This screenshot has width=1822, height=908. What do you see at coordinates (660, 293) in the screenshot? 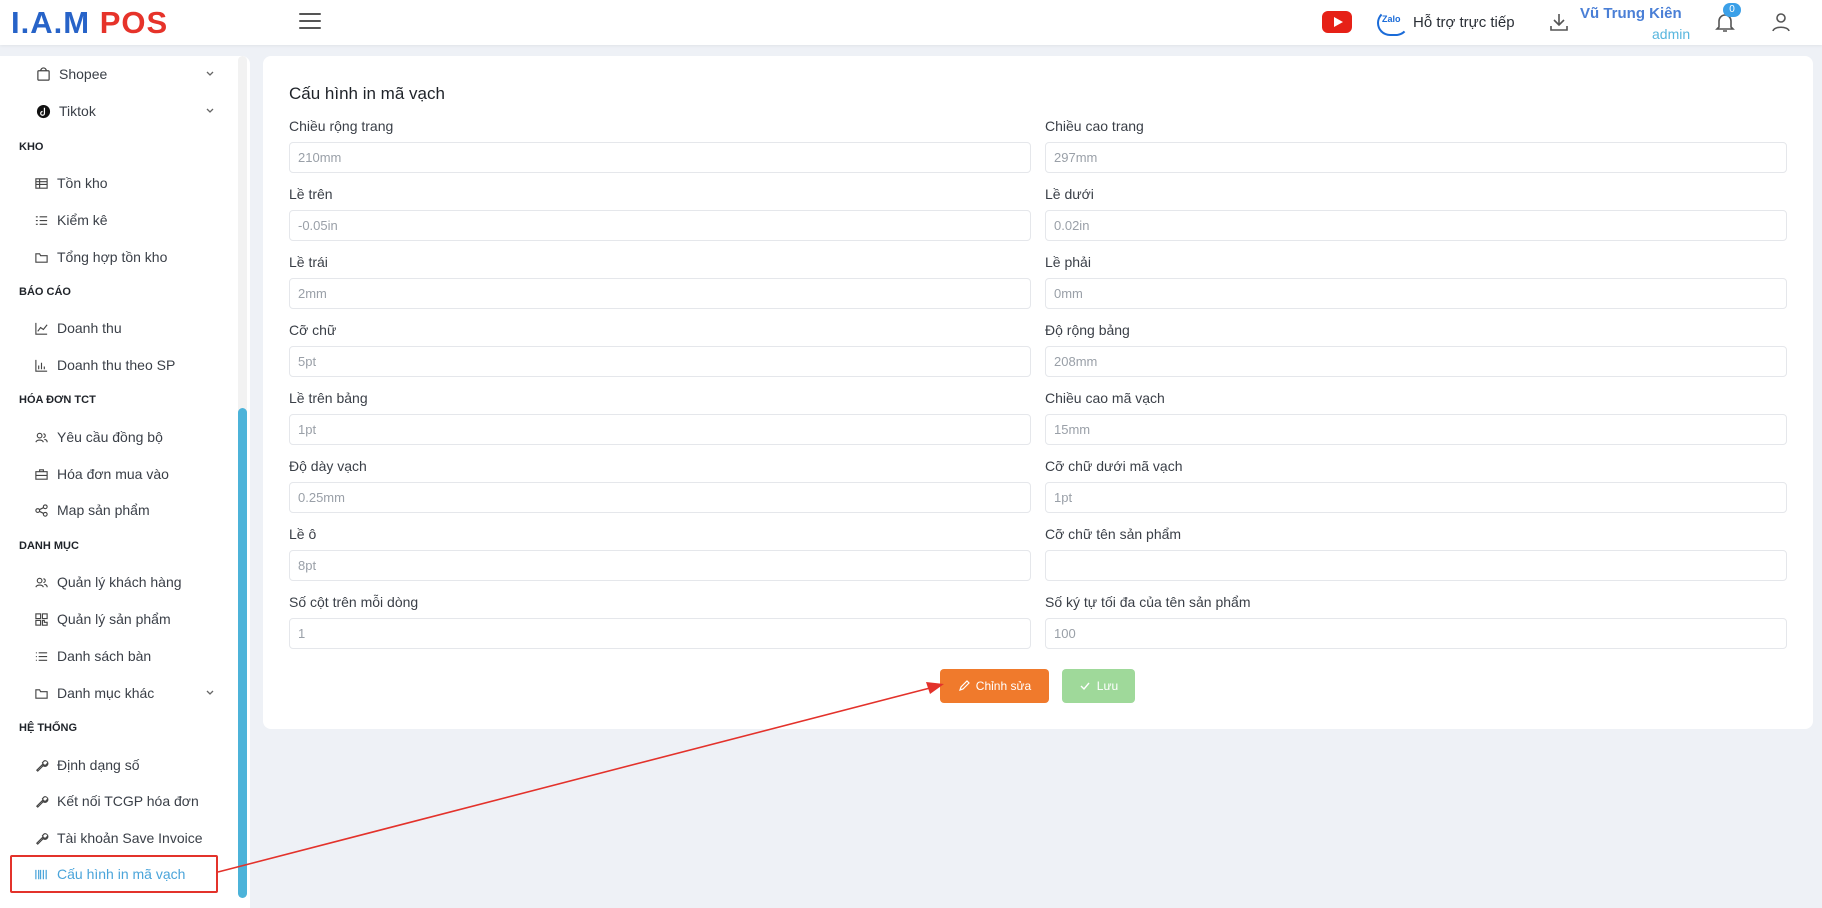
I see `margin-left-field` at bounding box center [660, 293].